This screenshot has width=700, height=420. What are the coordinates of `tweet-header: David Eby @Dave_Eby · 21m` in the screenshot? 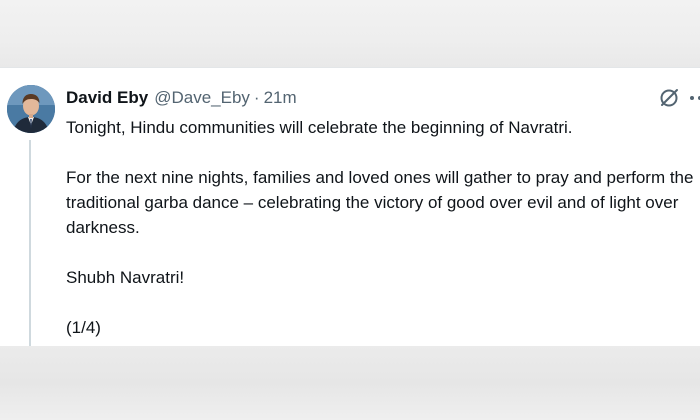 It's located at (181, 98).